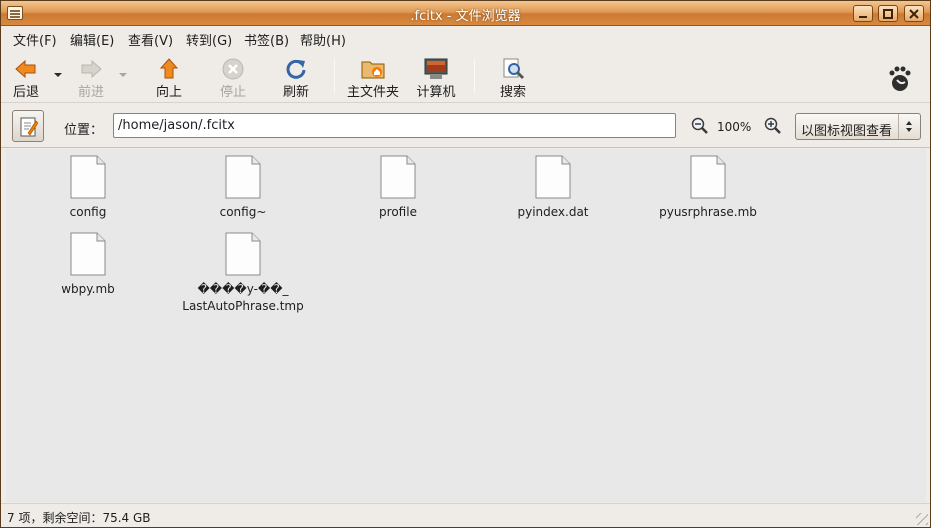  I want to click on computer-button: 计算机, so click(436, 76).